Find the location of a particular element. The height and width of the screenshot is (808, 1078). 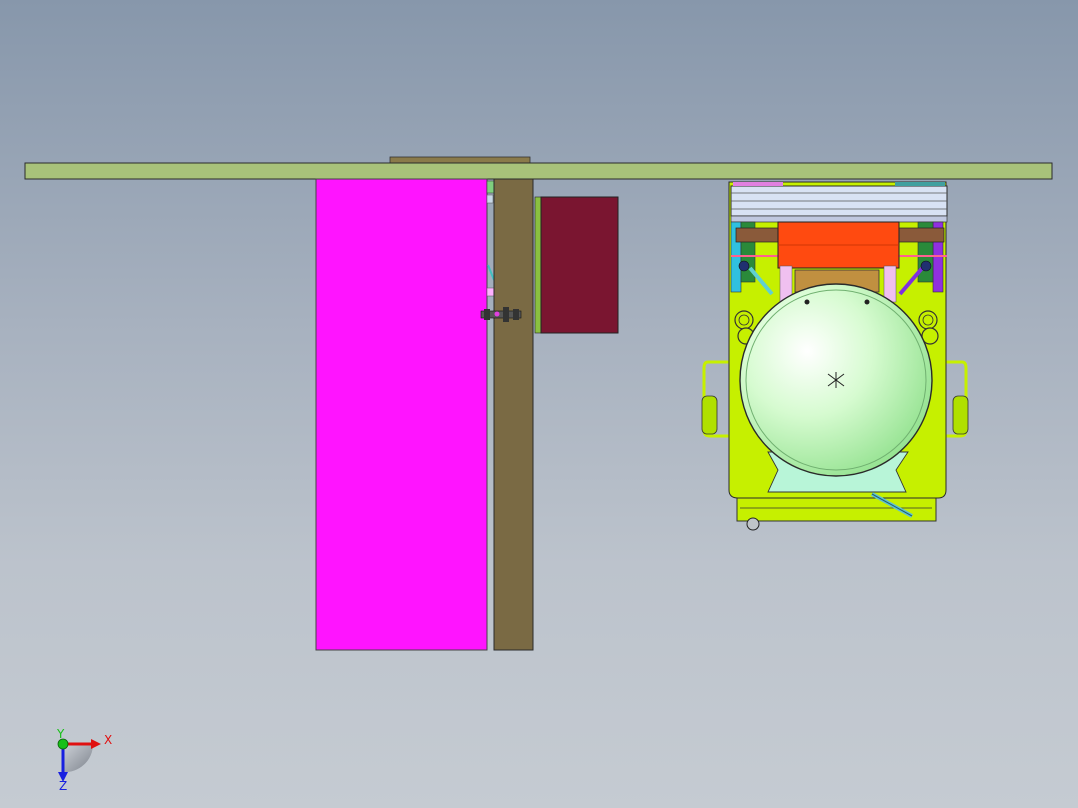

machine-assembly is located at coordinates (835, 356).